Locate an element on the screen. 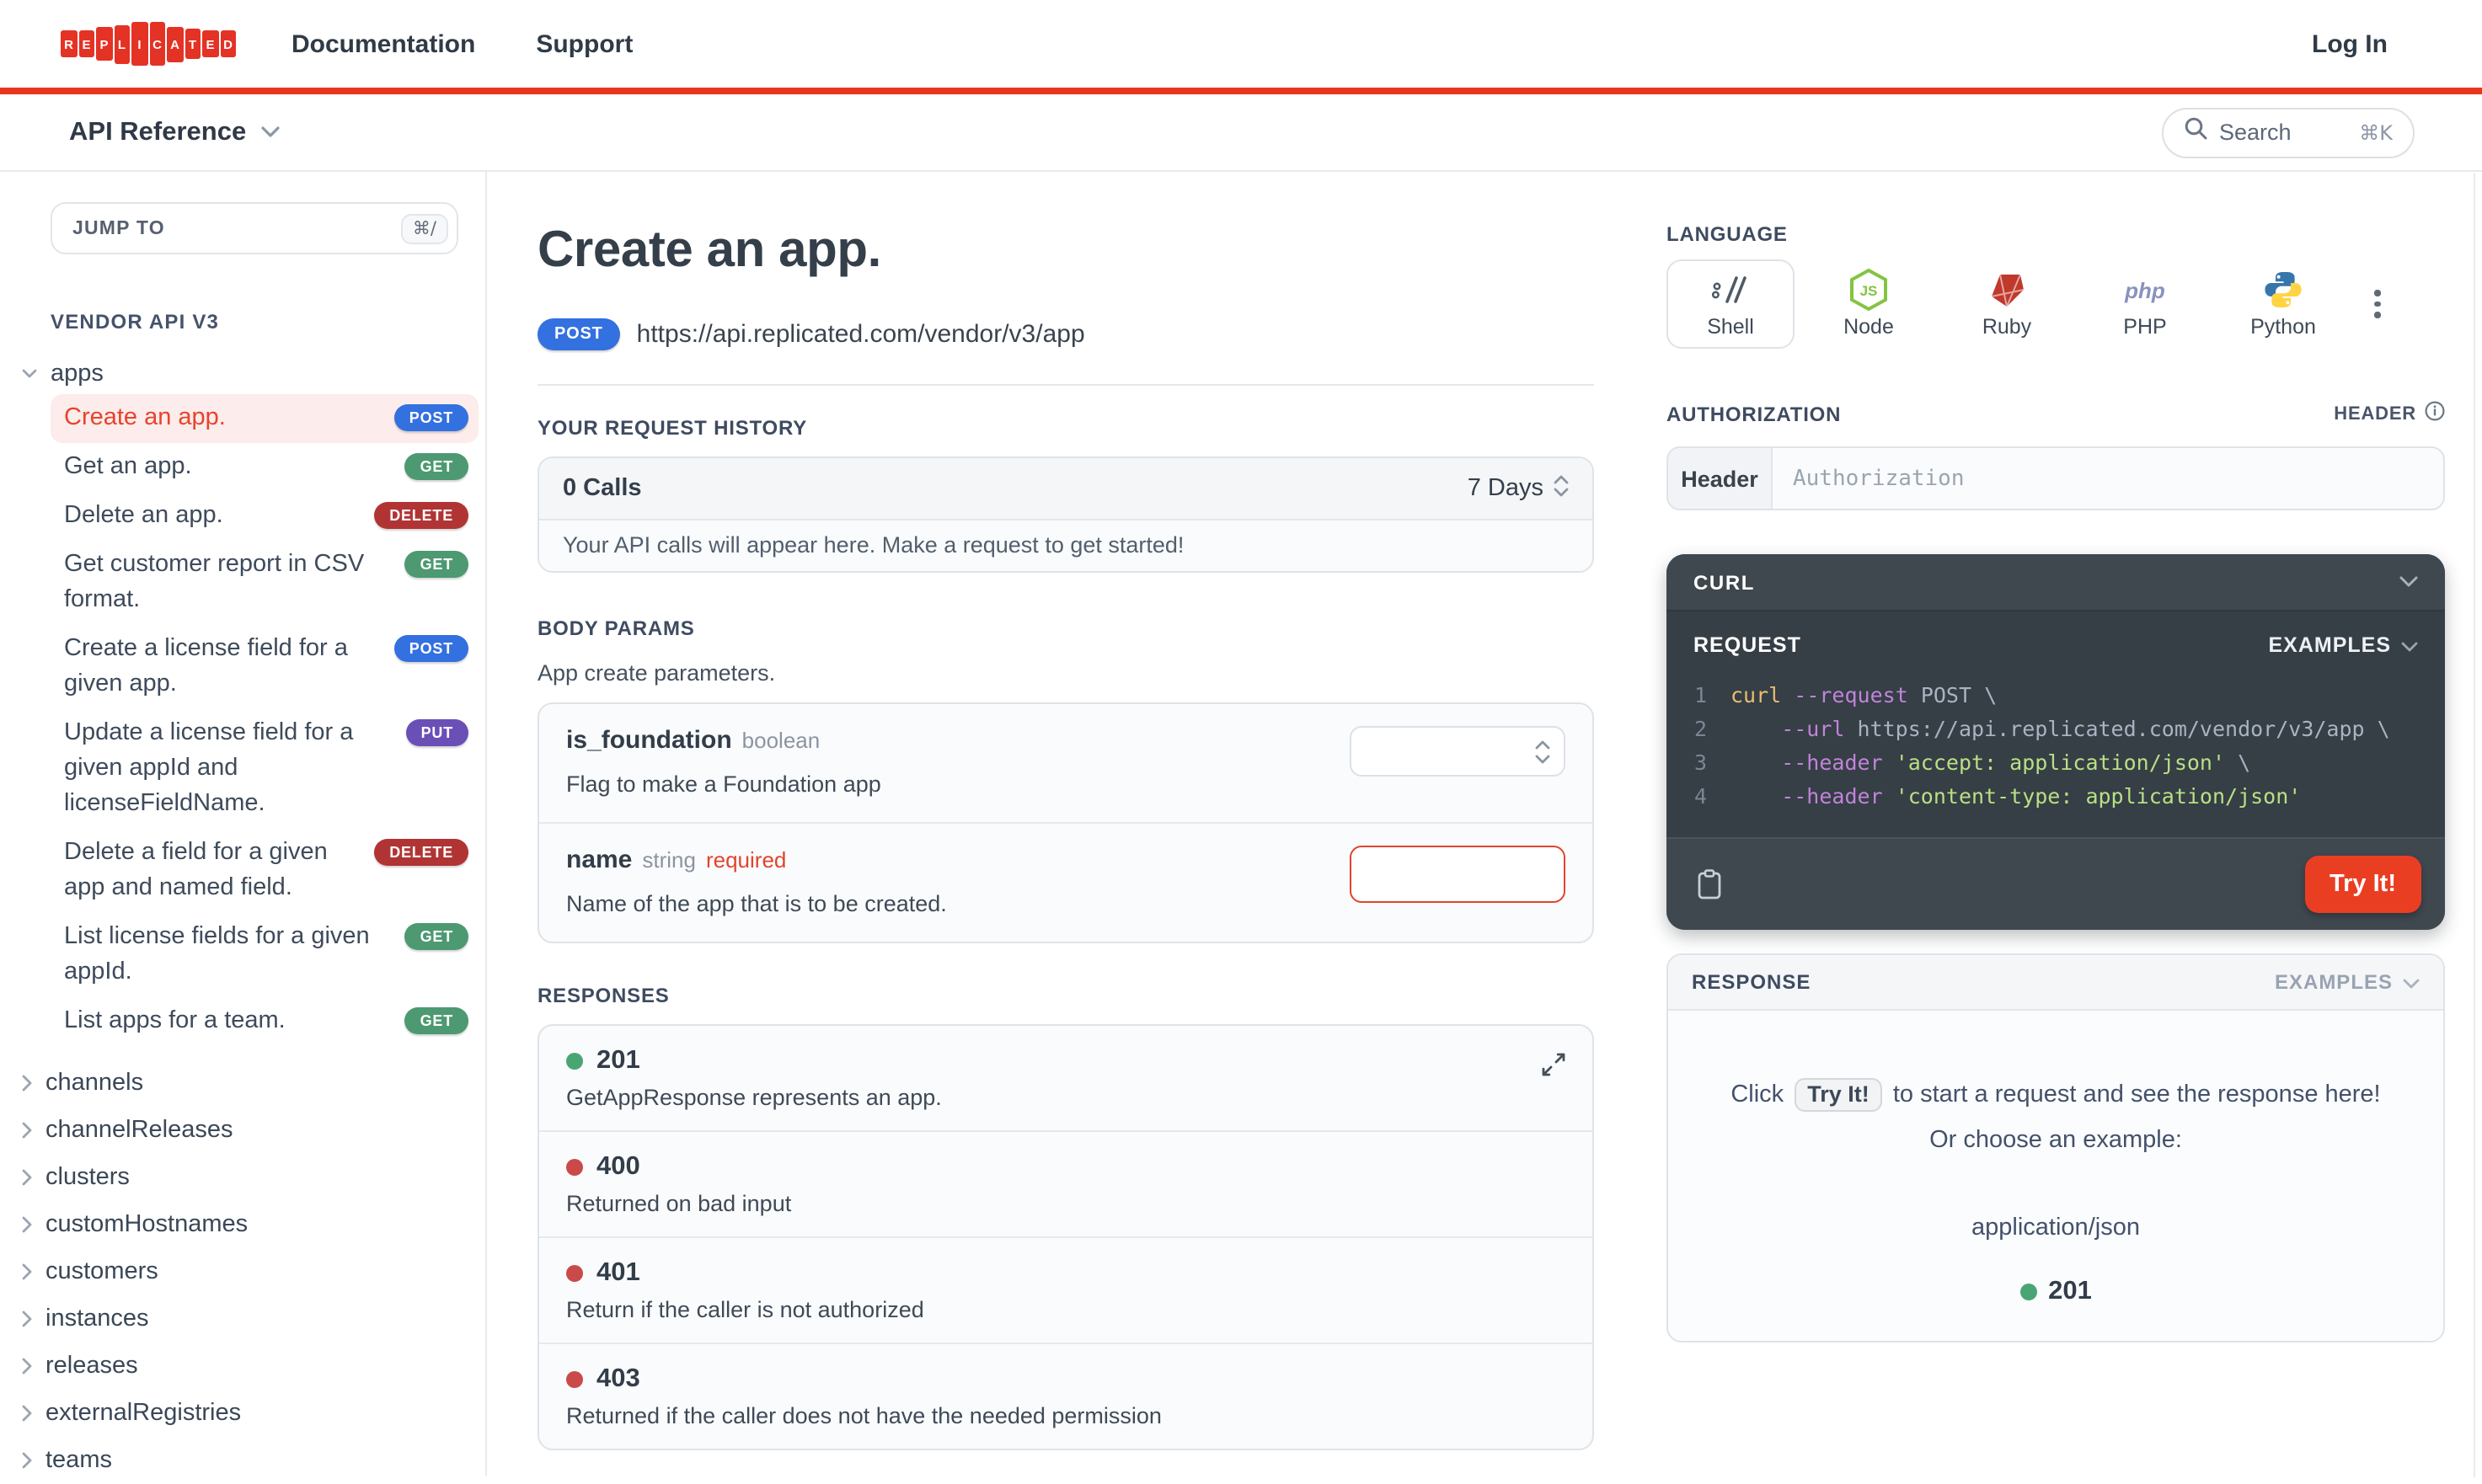  request-examples-dropdown: EXAMPLES is located at coordinates (2343, 645).